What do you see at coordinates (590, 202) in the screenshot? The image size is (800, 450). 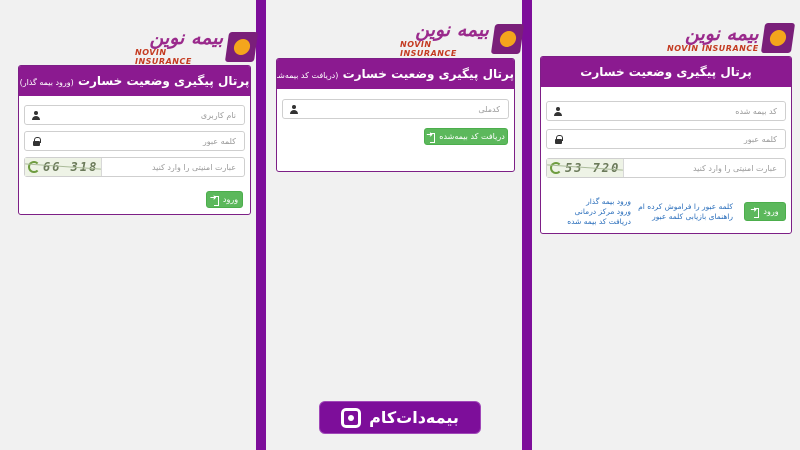 I see `policyholder-login-link: ورود بیمه گذار` at bounding box center [590, 202].